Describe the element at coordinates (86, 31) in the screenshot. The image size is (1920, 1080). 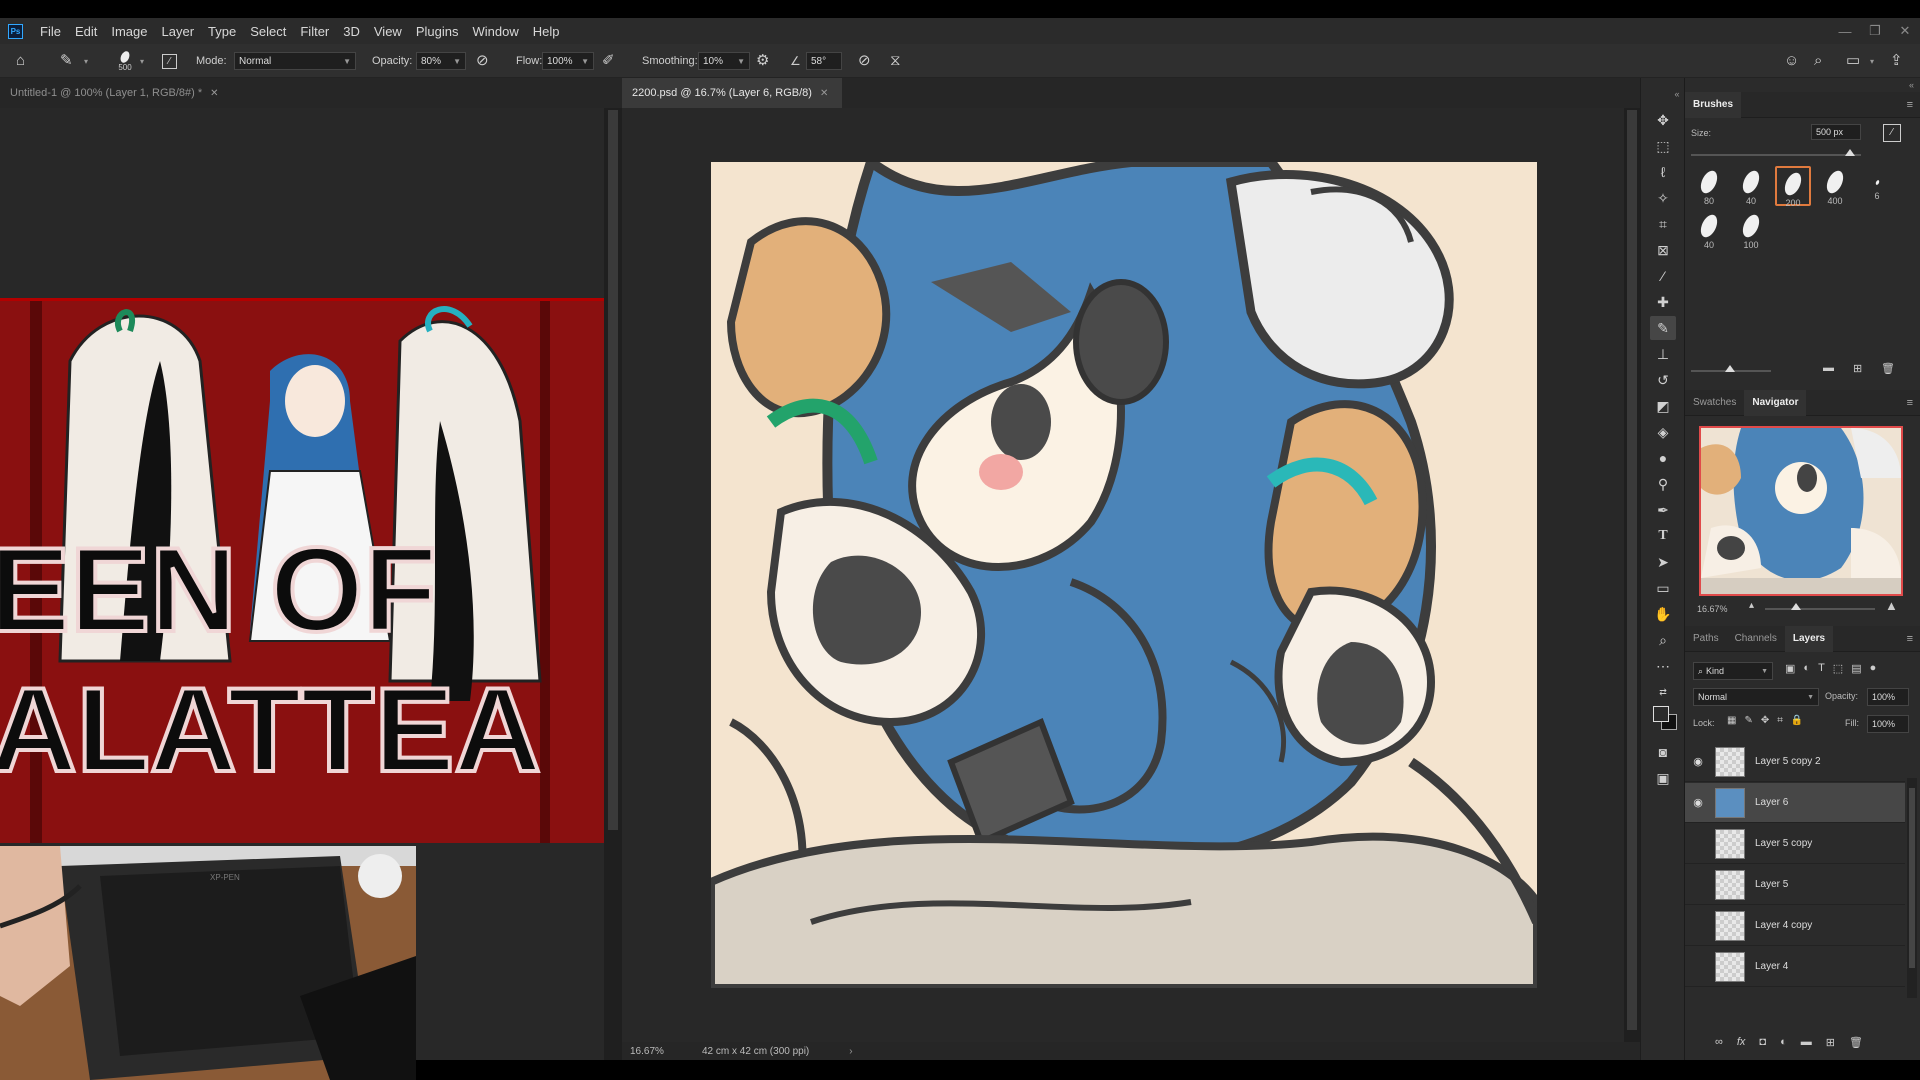
I see `menu-edit: Edit` at that location.